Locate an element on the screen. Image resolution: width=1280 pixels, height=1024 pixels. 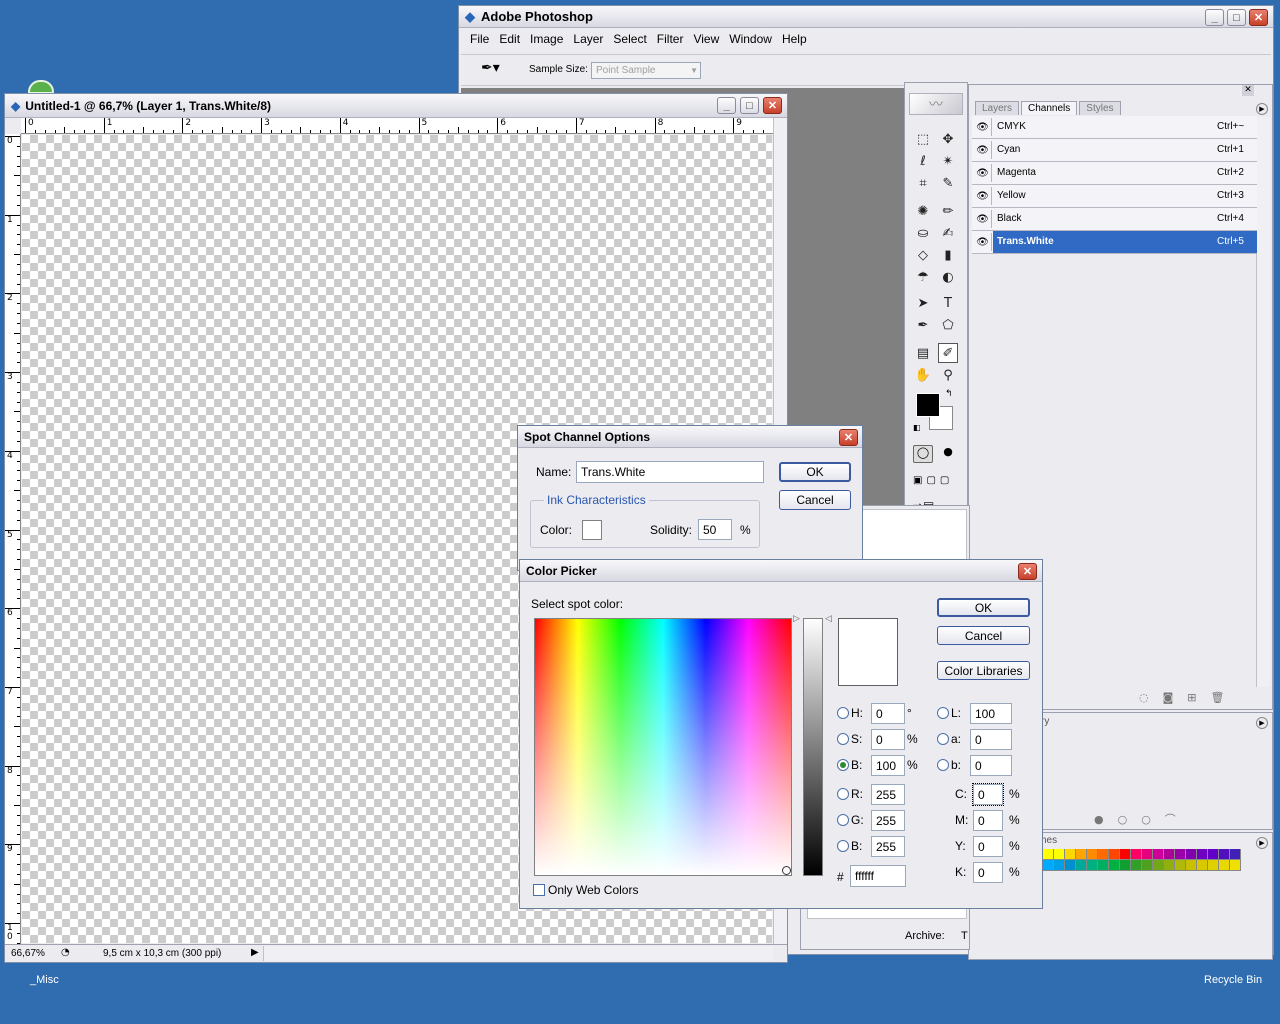
menu-help: Help is located at coordinates (794, 39).